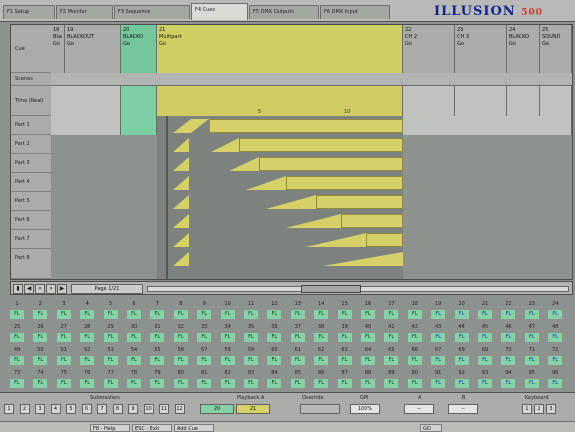 Image resolution: width=575 pixels, height=432 pixels. What do you see at coordinates (321, 145) in the screenshot?
I see `part2-bar` at bounding box center [321, 145].